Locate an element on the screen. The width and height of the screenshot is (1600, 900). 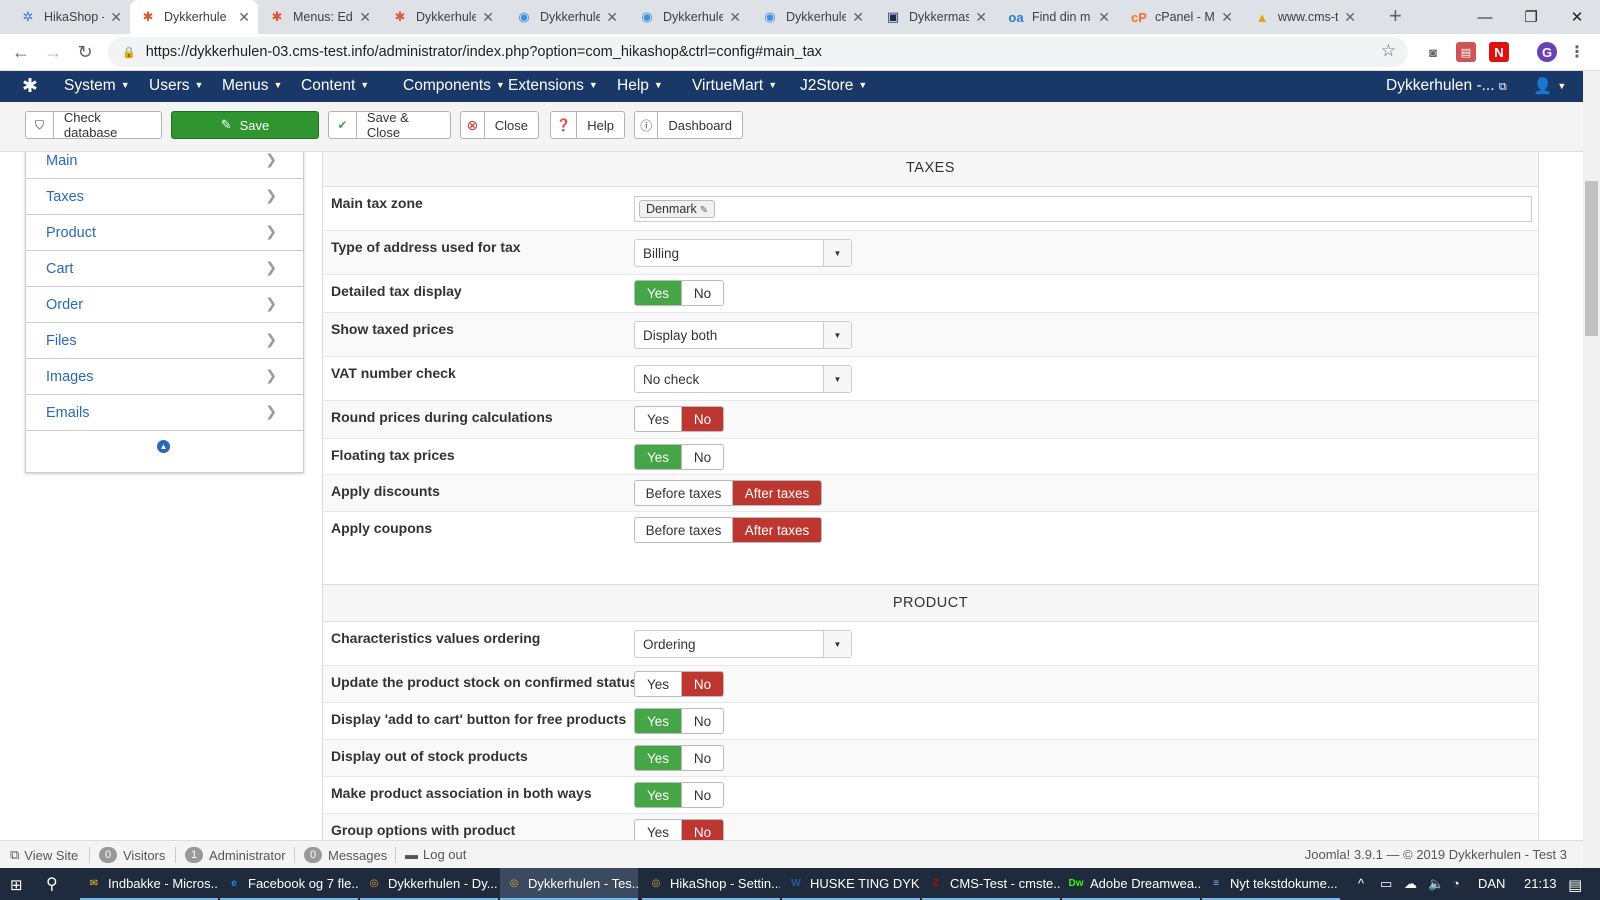
sidebar-item-files: Files ❯ is located at coordinates (164, 341).